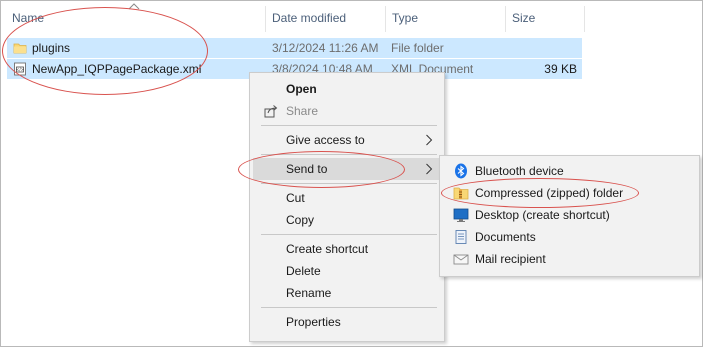 The image size is (703, 347). What do you see at coordinates (300, 220) in the screenshot?
I see `menu-item-label: Copy` at bounding box center [300, 220].